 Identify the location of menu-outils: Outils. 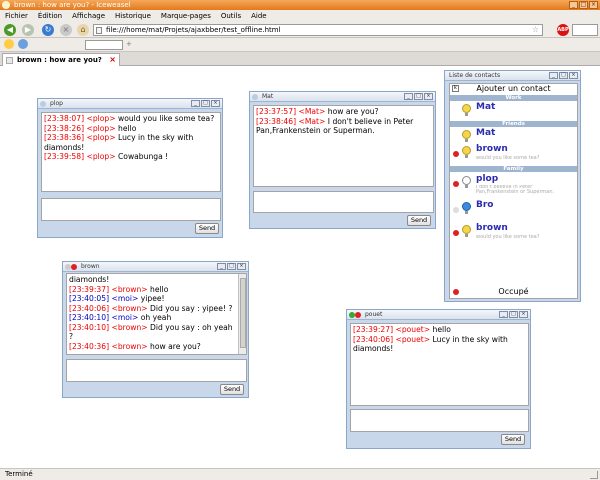
(231, 16).